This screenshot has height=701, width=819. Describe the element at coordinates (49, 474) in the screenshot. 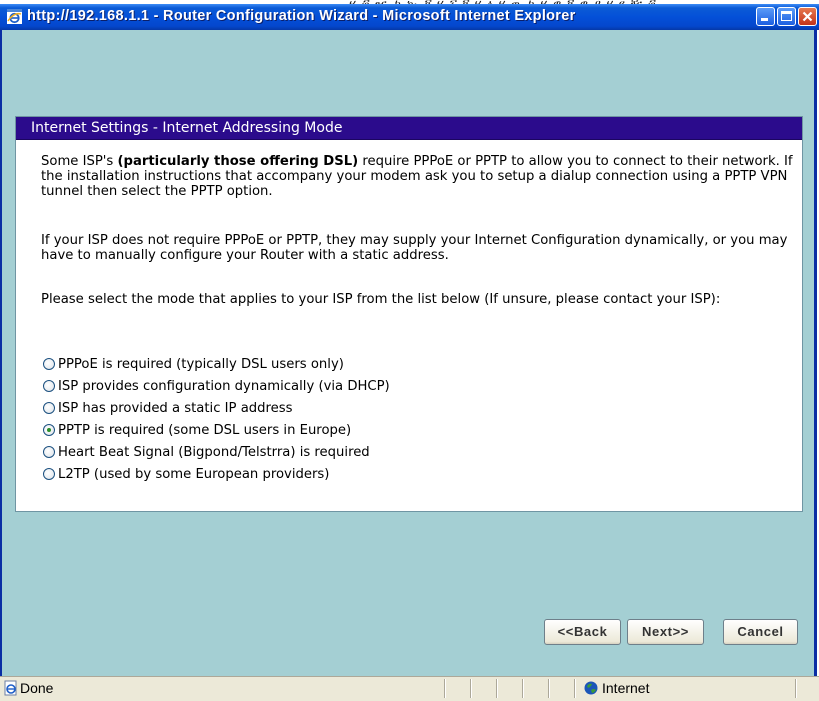

I see `radio-button-l2tp` at that location.